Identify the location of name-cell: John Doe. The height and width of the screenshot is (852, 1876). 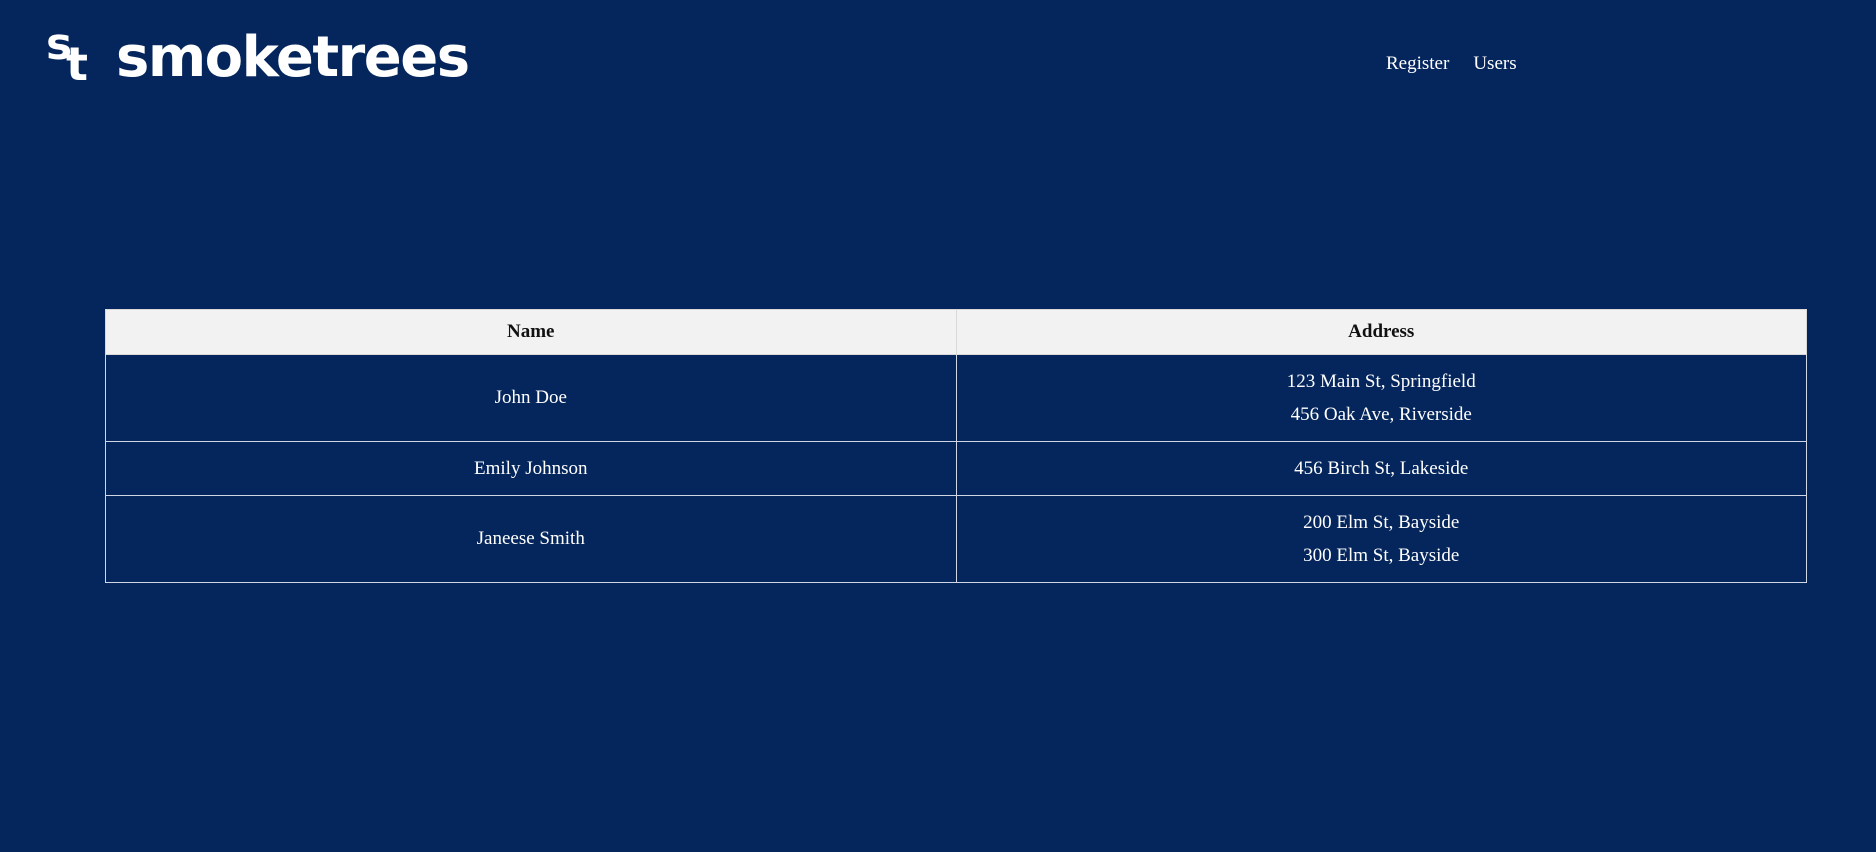
(531, 398).